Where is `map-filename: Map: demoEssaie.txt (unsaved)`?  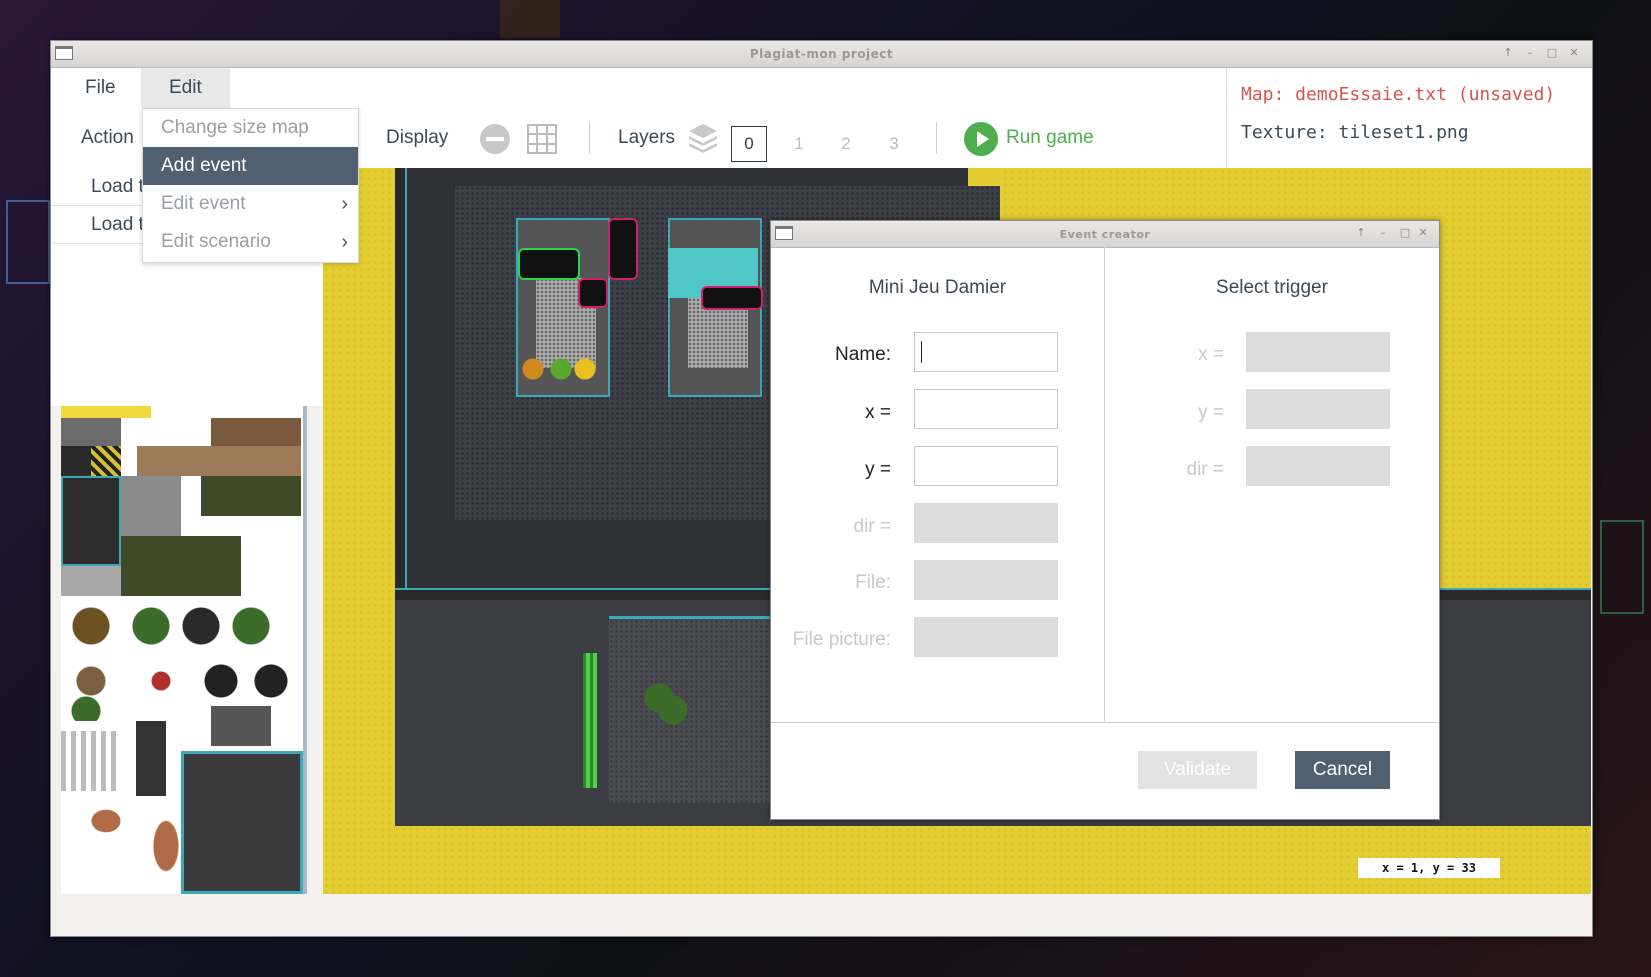
map-filename: Map: demoEssaie.txt (unsaved) is located at coordinates (1398, 94).